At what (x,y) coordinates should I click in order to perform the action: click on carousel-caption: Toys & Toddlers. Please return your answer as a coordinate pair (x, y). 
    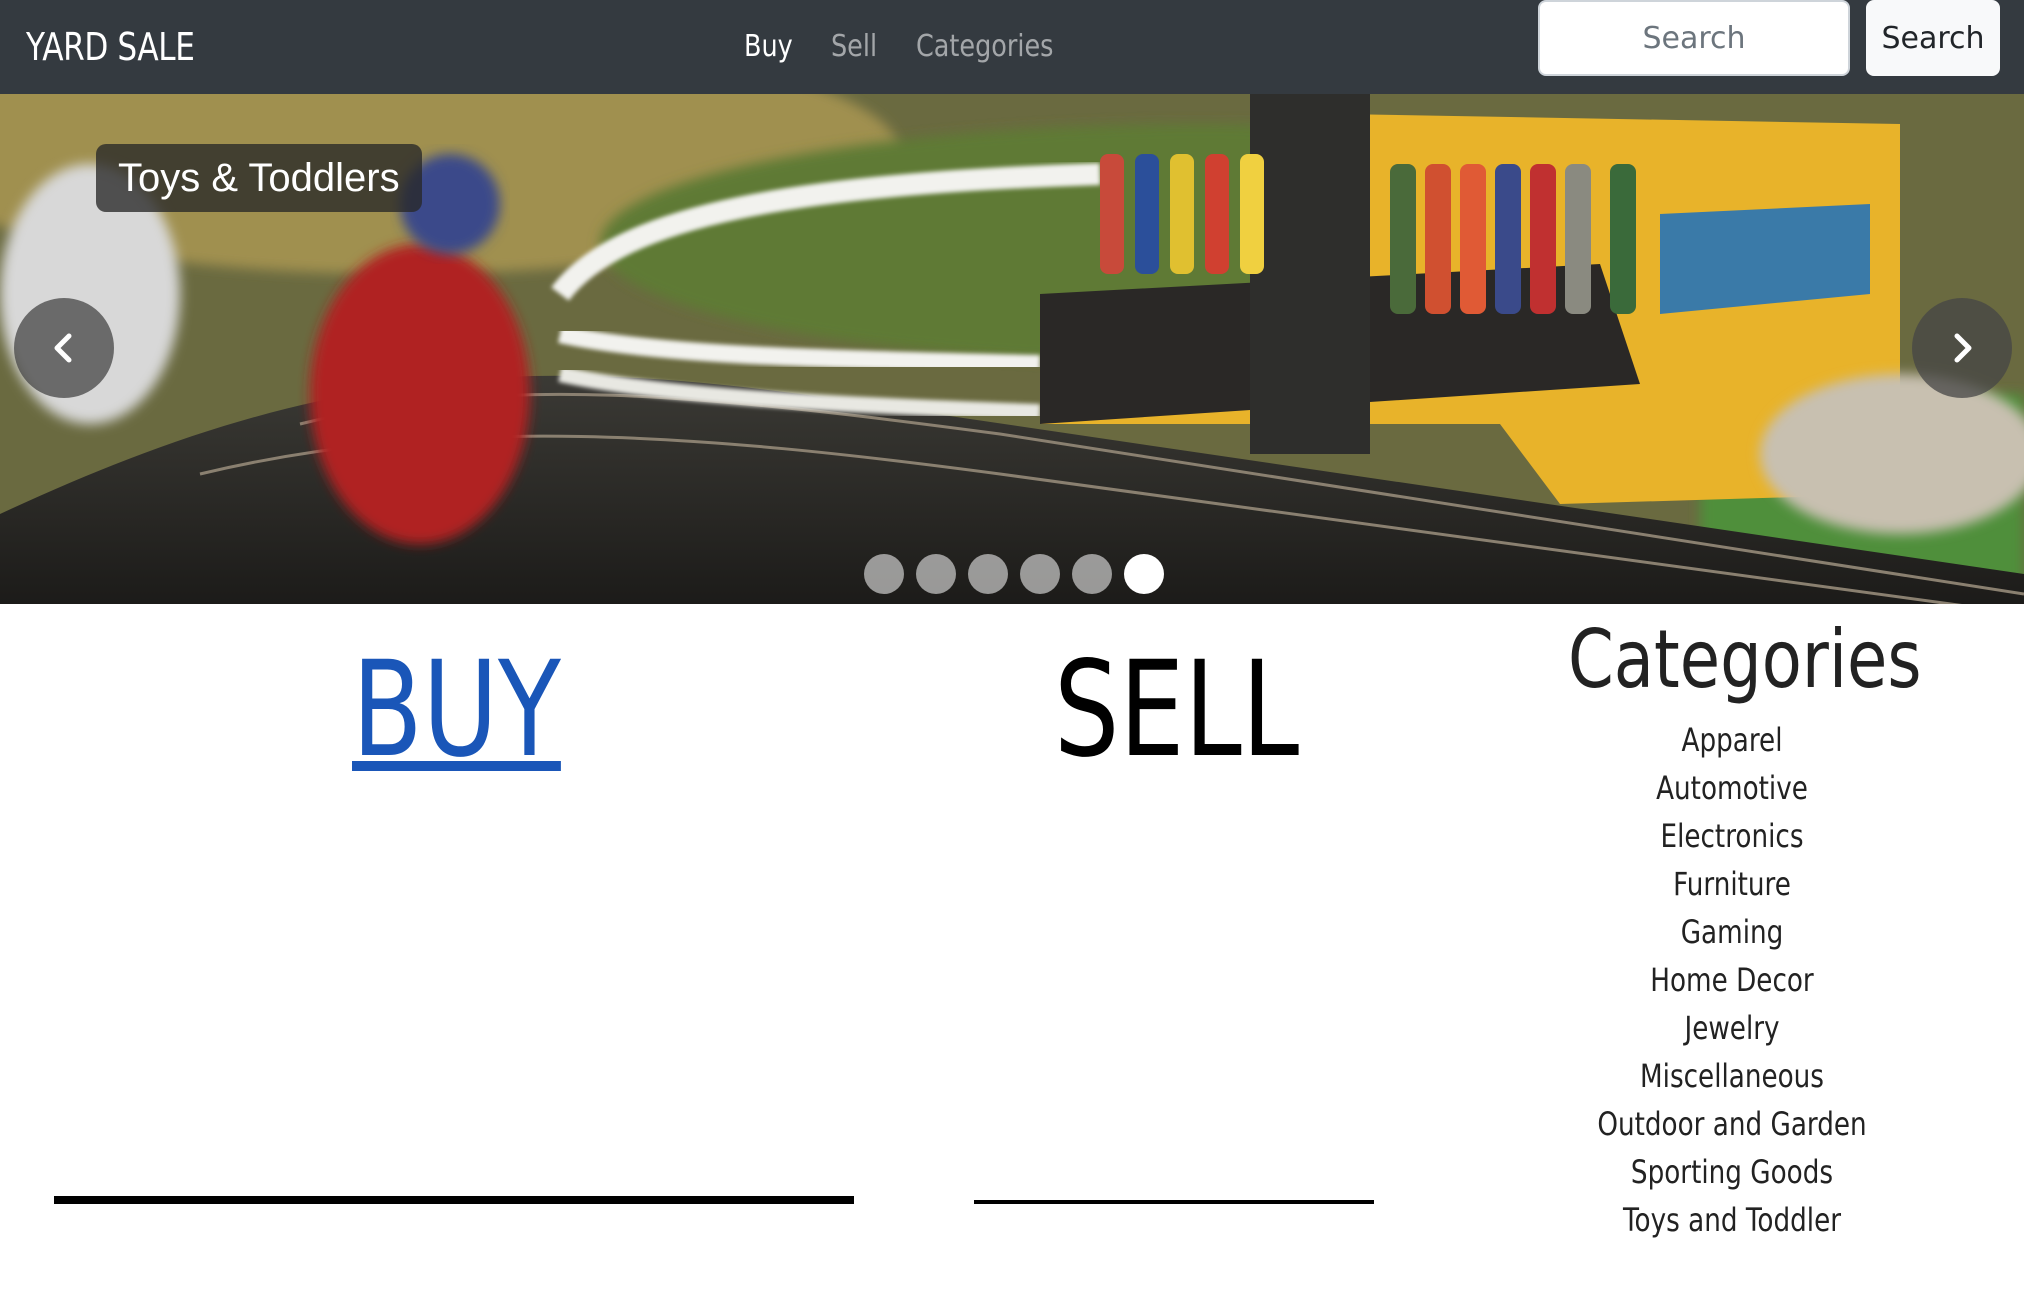
    Looking at the image, I should click on (259, 178).